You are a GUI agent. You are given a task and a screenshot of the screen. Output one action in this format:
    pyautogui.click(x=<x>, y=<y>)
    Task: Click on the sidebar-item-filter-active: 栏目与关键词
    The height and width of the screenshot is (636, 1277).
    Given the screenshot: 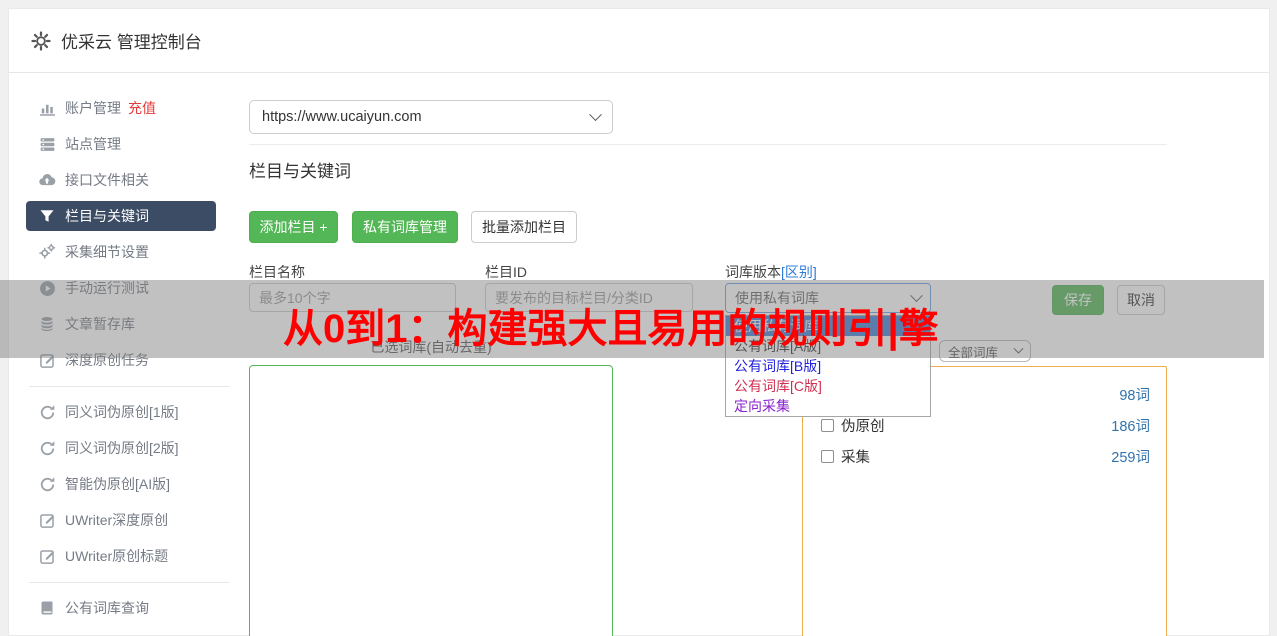 What is the action you would take?
    pyautogui.click(x=121, y=216)
    